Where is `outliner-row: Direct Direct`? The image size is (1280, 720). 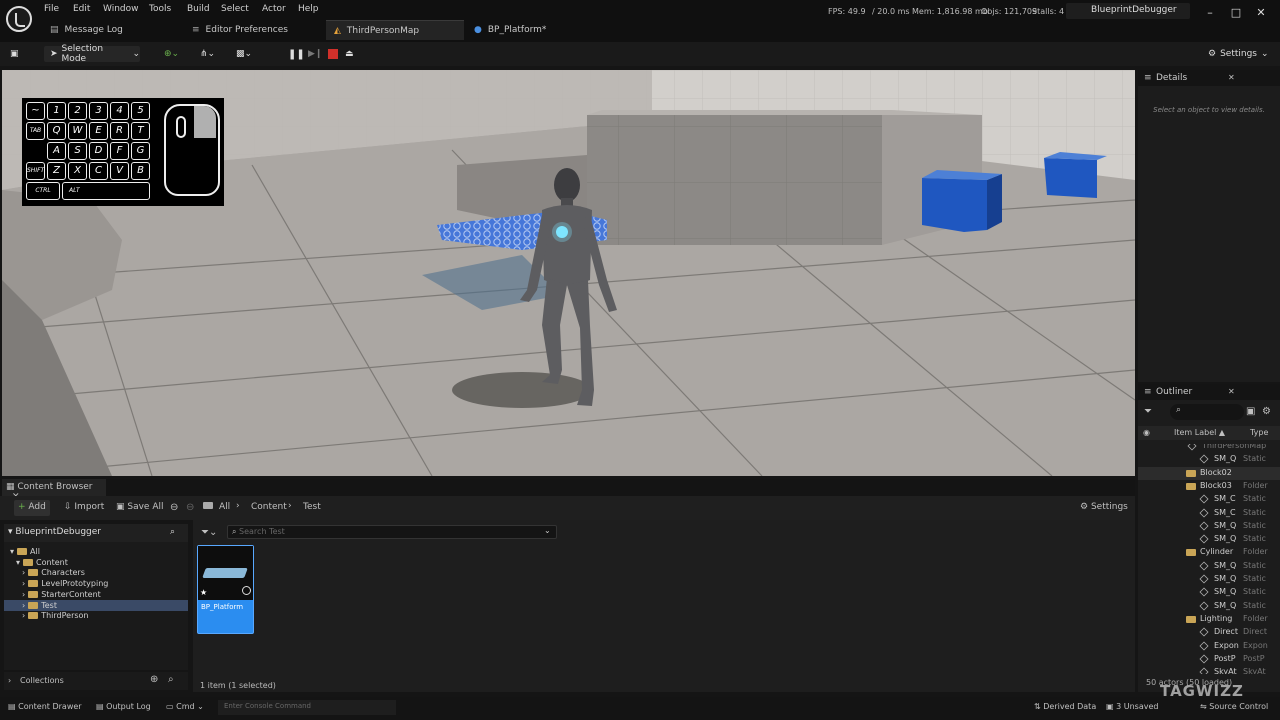
outliner-row: Direct Direct is located at coordinates (1209, 632).